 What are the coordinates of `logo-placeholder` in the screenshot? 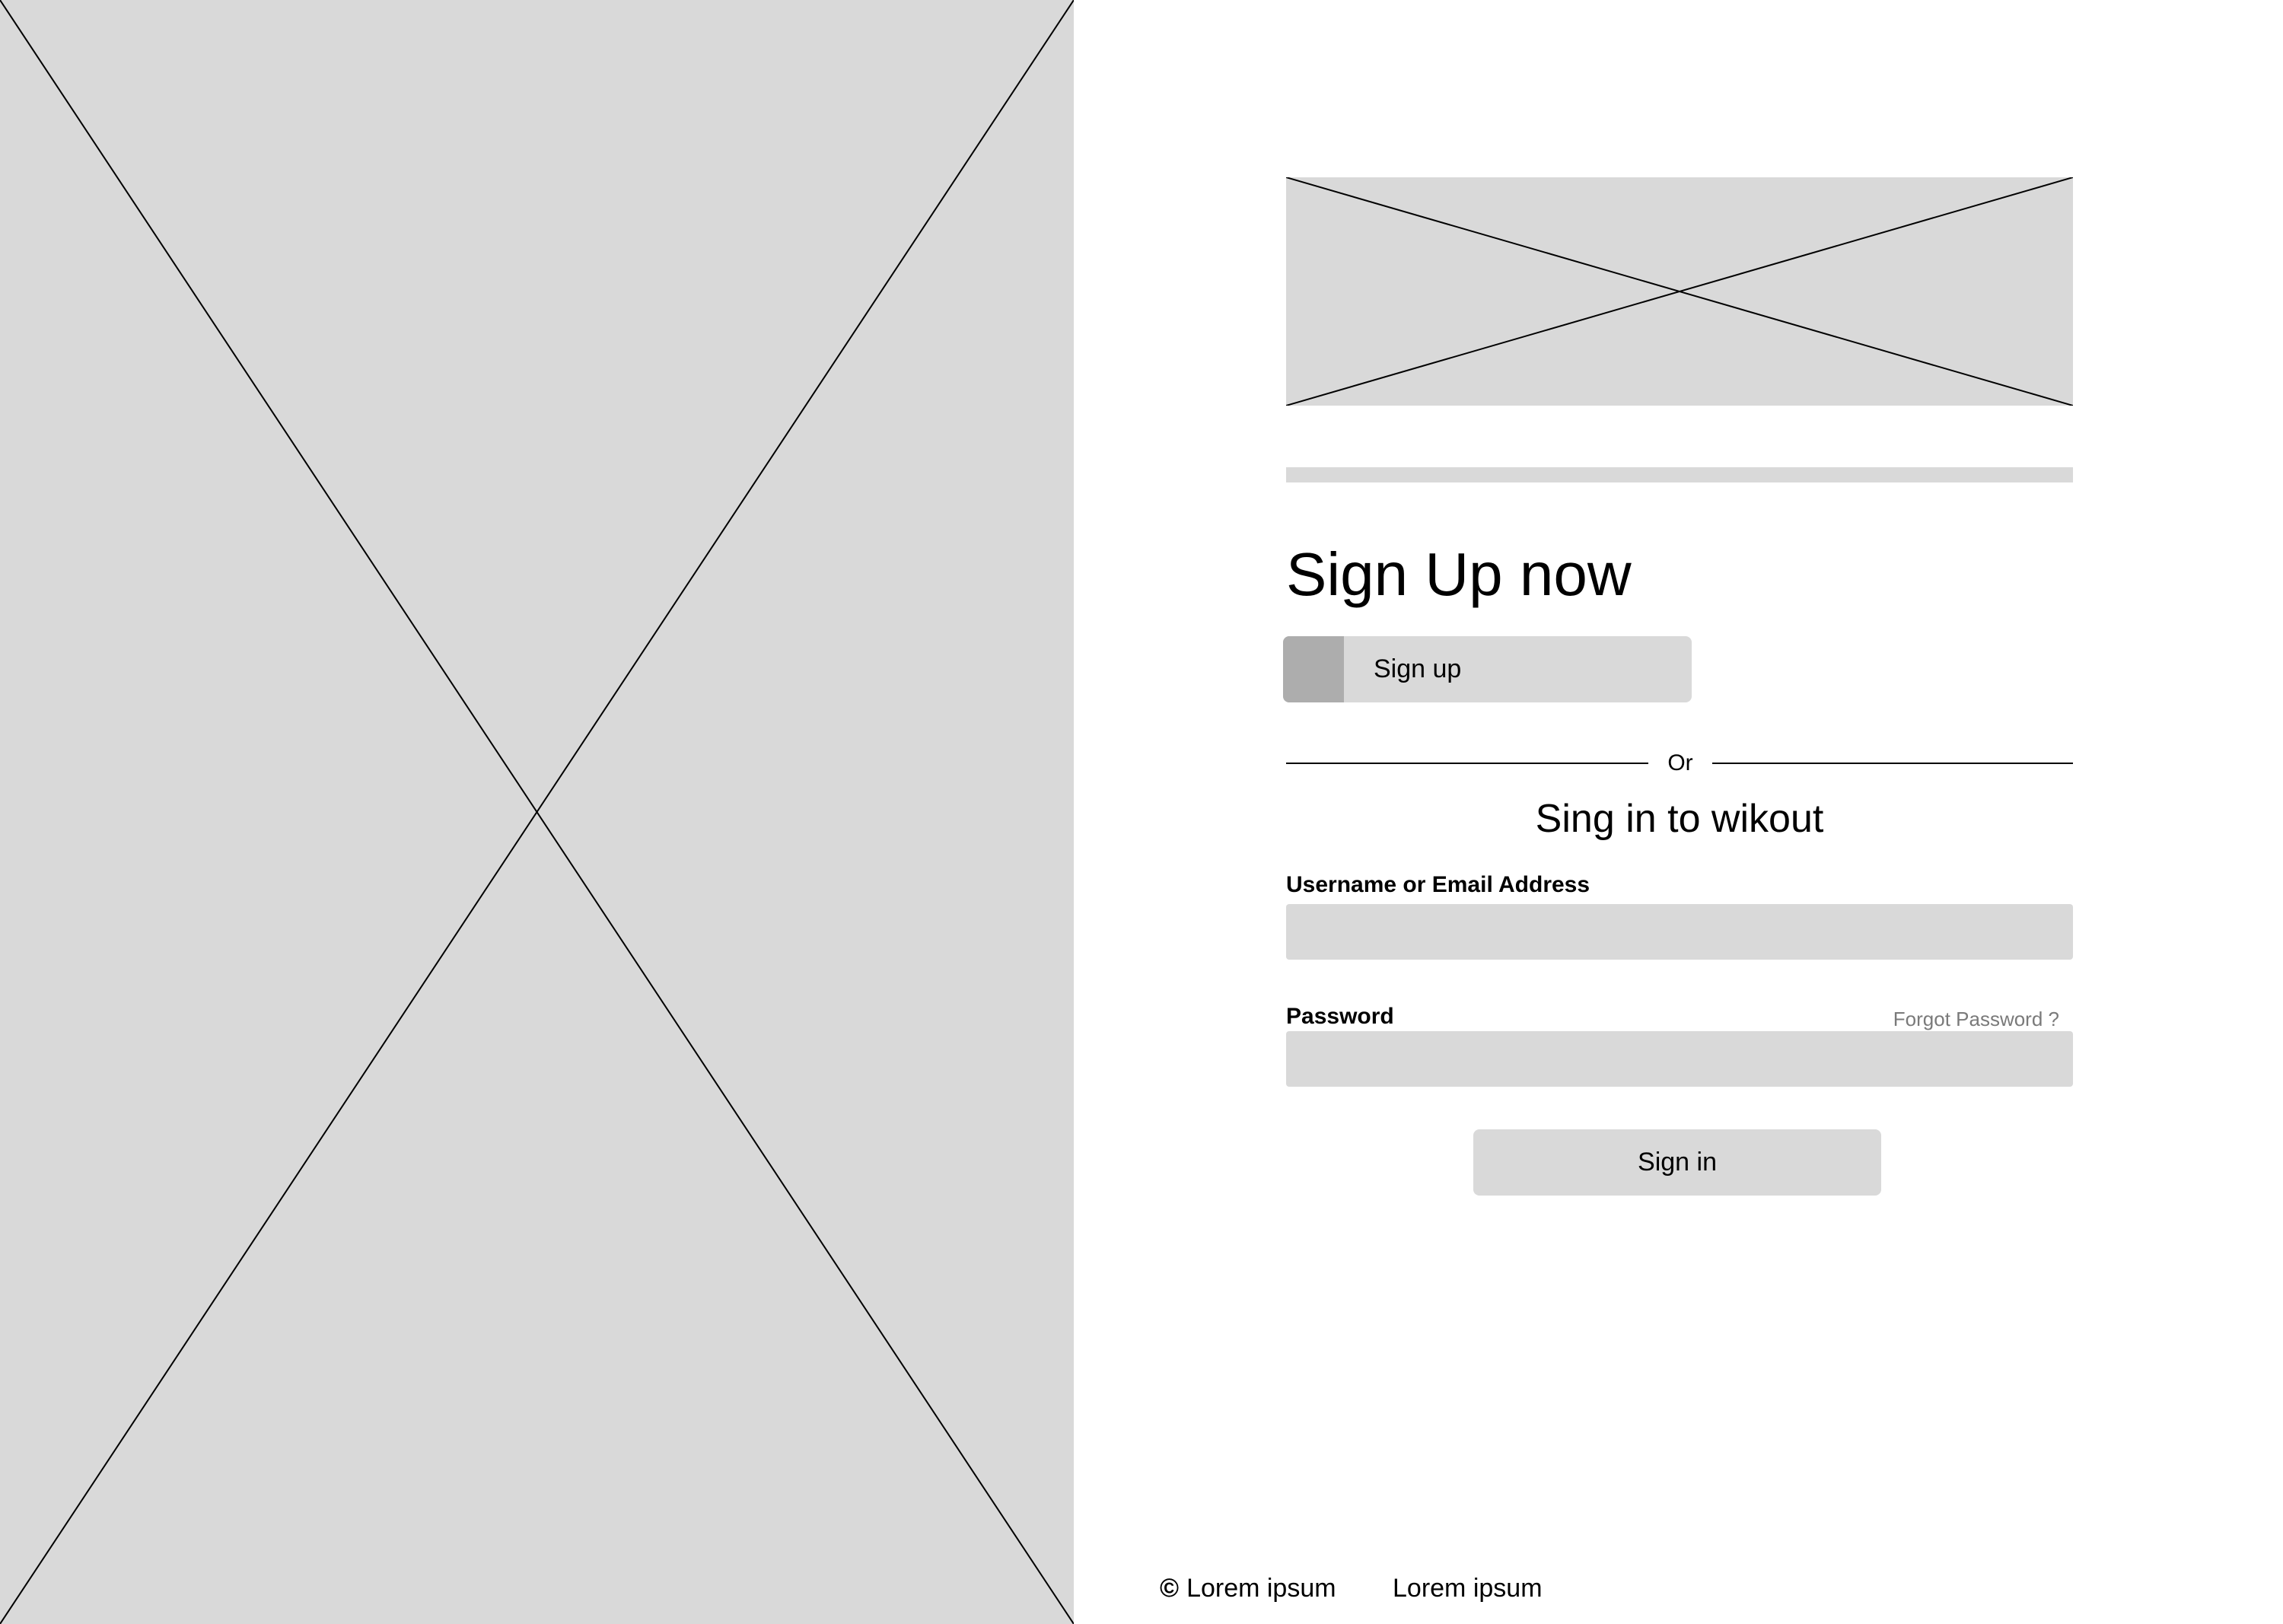 It's located at (1679, 291).